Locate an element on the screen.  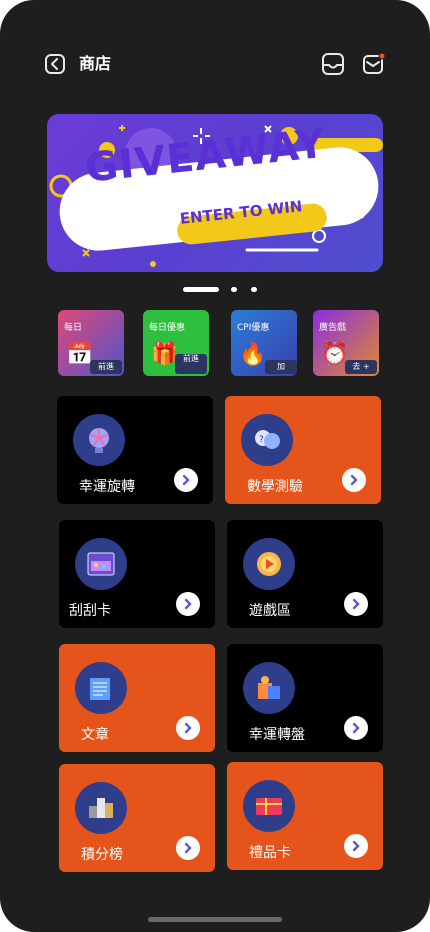
quick-tile-cpi-deals: CPI優惠 🔥 加 is located at coordinates (264, 343).